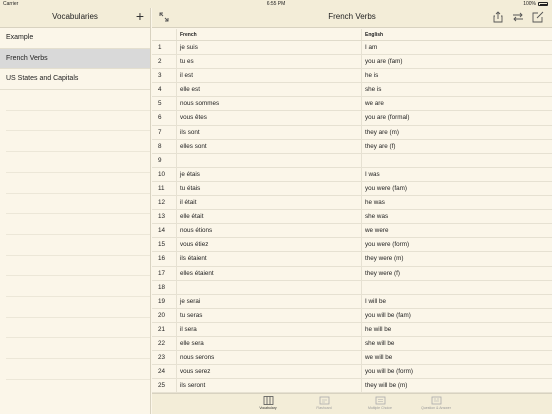  I want to click on row-number: 1, so click(160, 47).